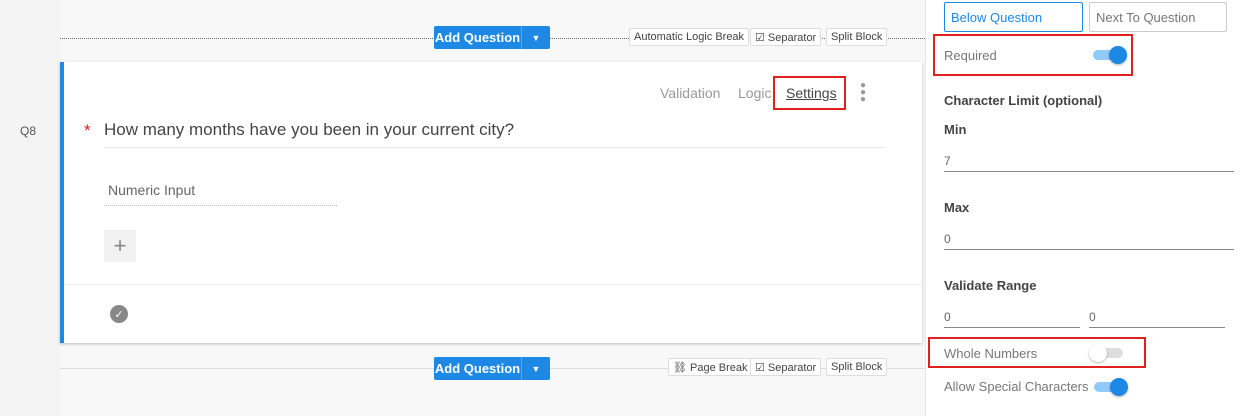 The height and width of the screenshot is (416, 1254). Describe the element at coordinates (857, 37) in the screenshot. I see `split-block-button-top: Split Block` at that location.